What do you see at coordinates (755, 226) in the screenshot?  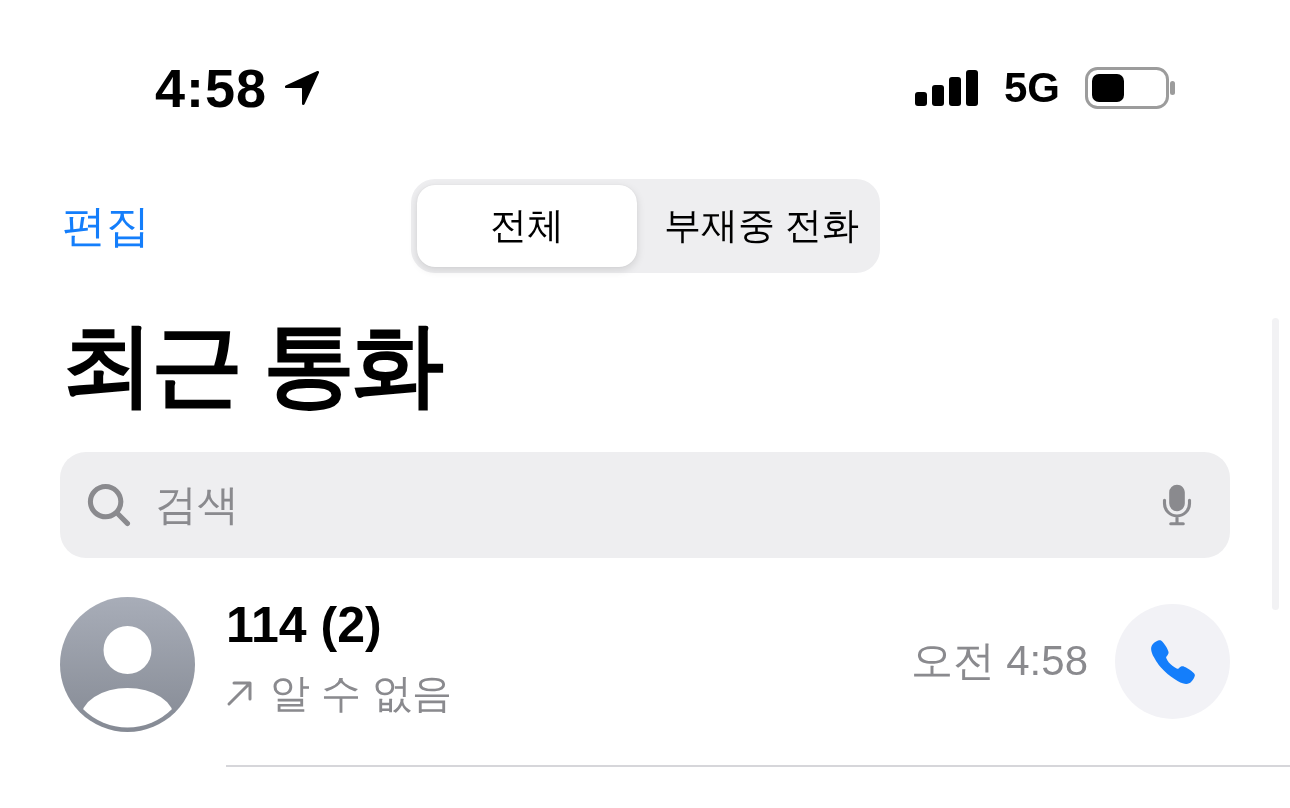 I see `segment-tab: 부재중 전화` at bounding box center [755, 226].